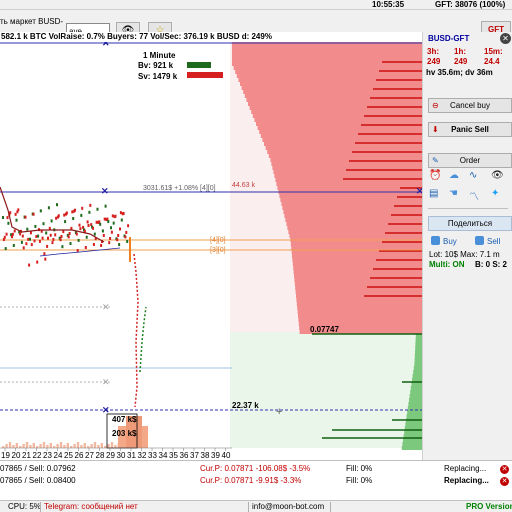 The height and width of the screenshot is (512, 512). Describe the element at coordinates (288, 506) in the screenshot. I see `support-email: info@moon-bot.com` at that location.